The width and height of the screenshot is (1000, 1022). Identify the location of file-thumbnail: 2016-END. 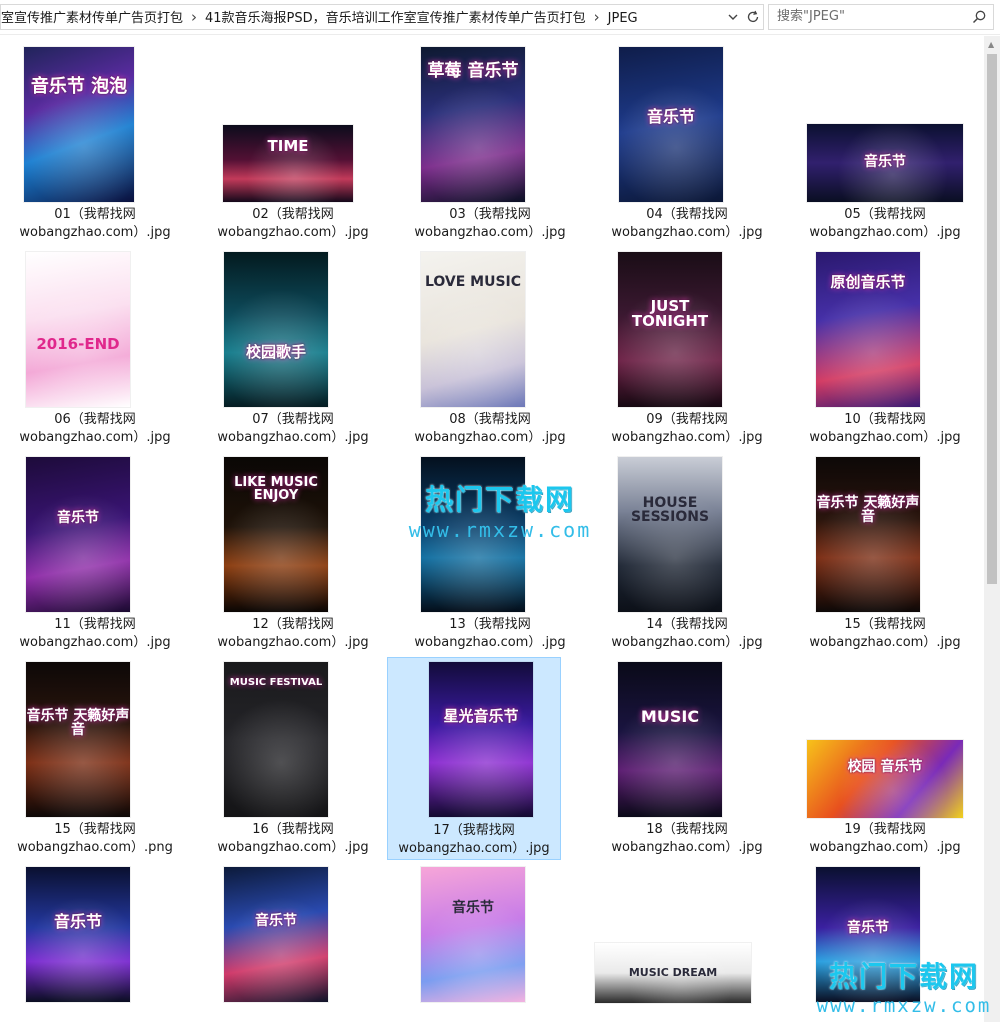
(78, 329).